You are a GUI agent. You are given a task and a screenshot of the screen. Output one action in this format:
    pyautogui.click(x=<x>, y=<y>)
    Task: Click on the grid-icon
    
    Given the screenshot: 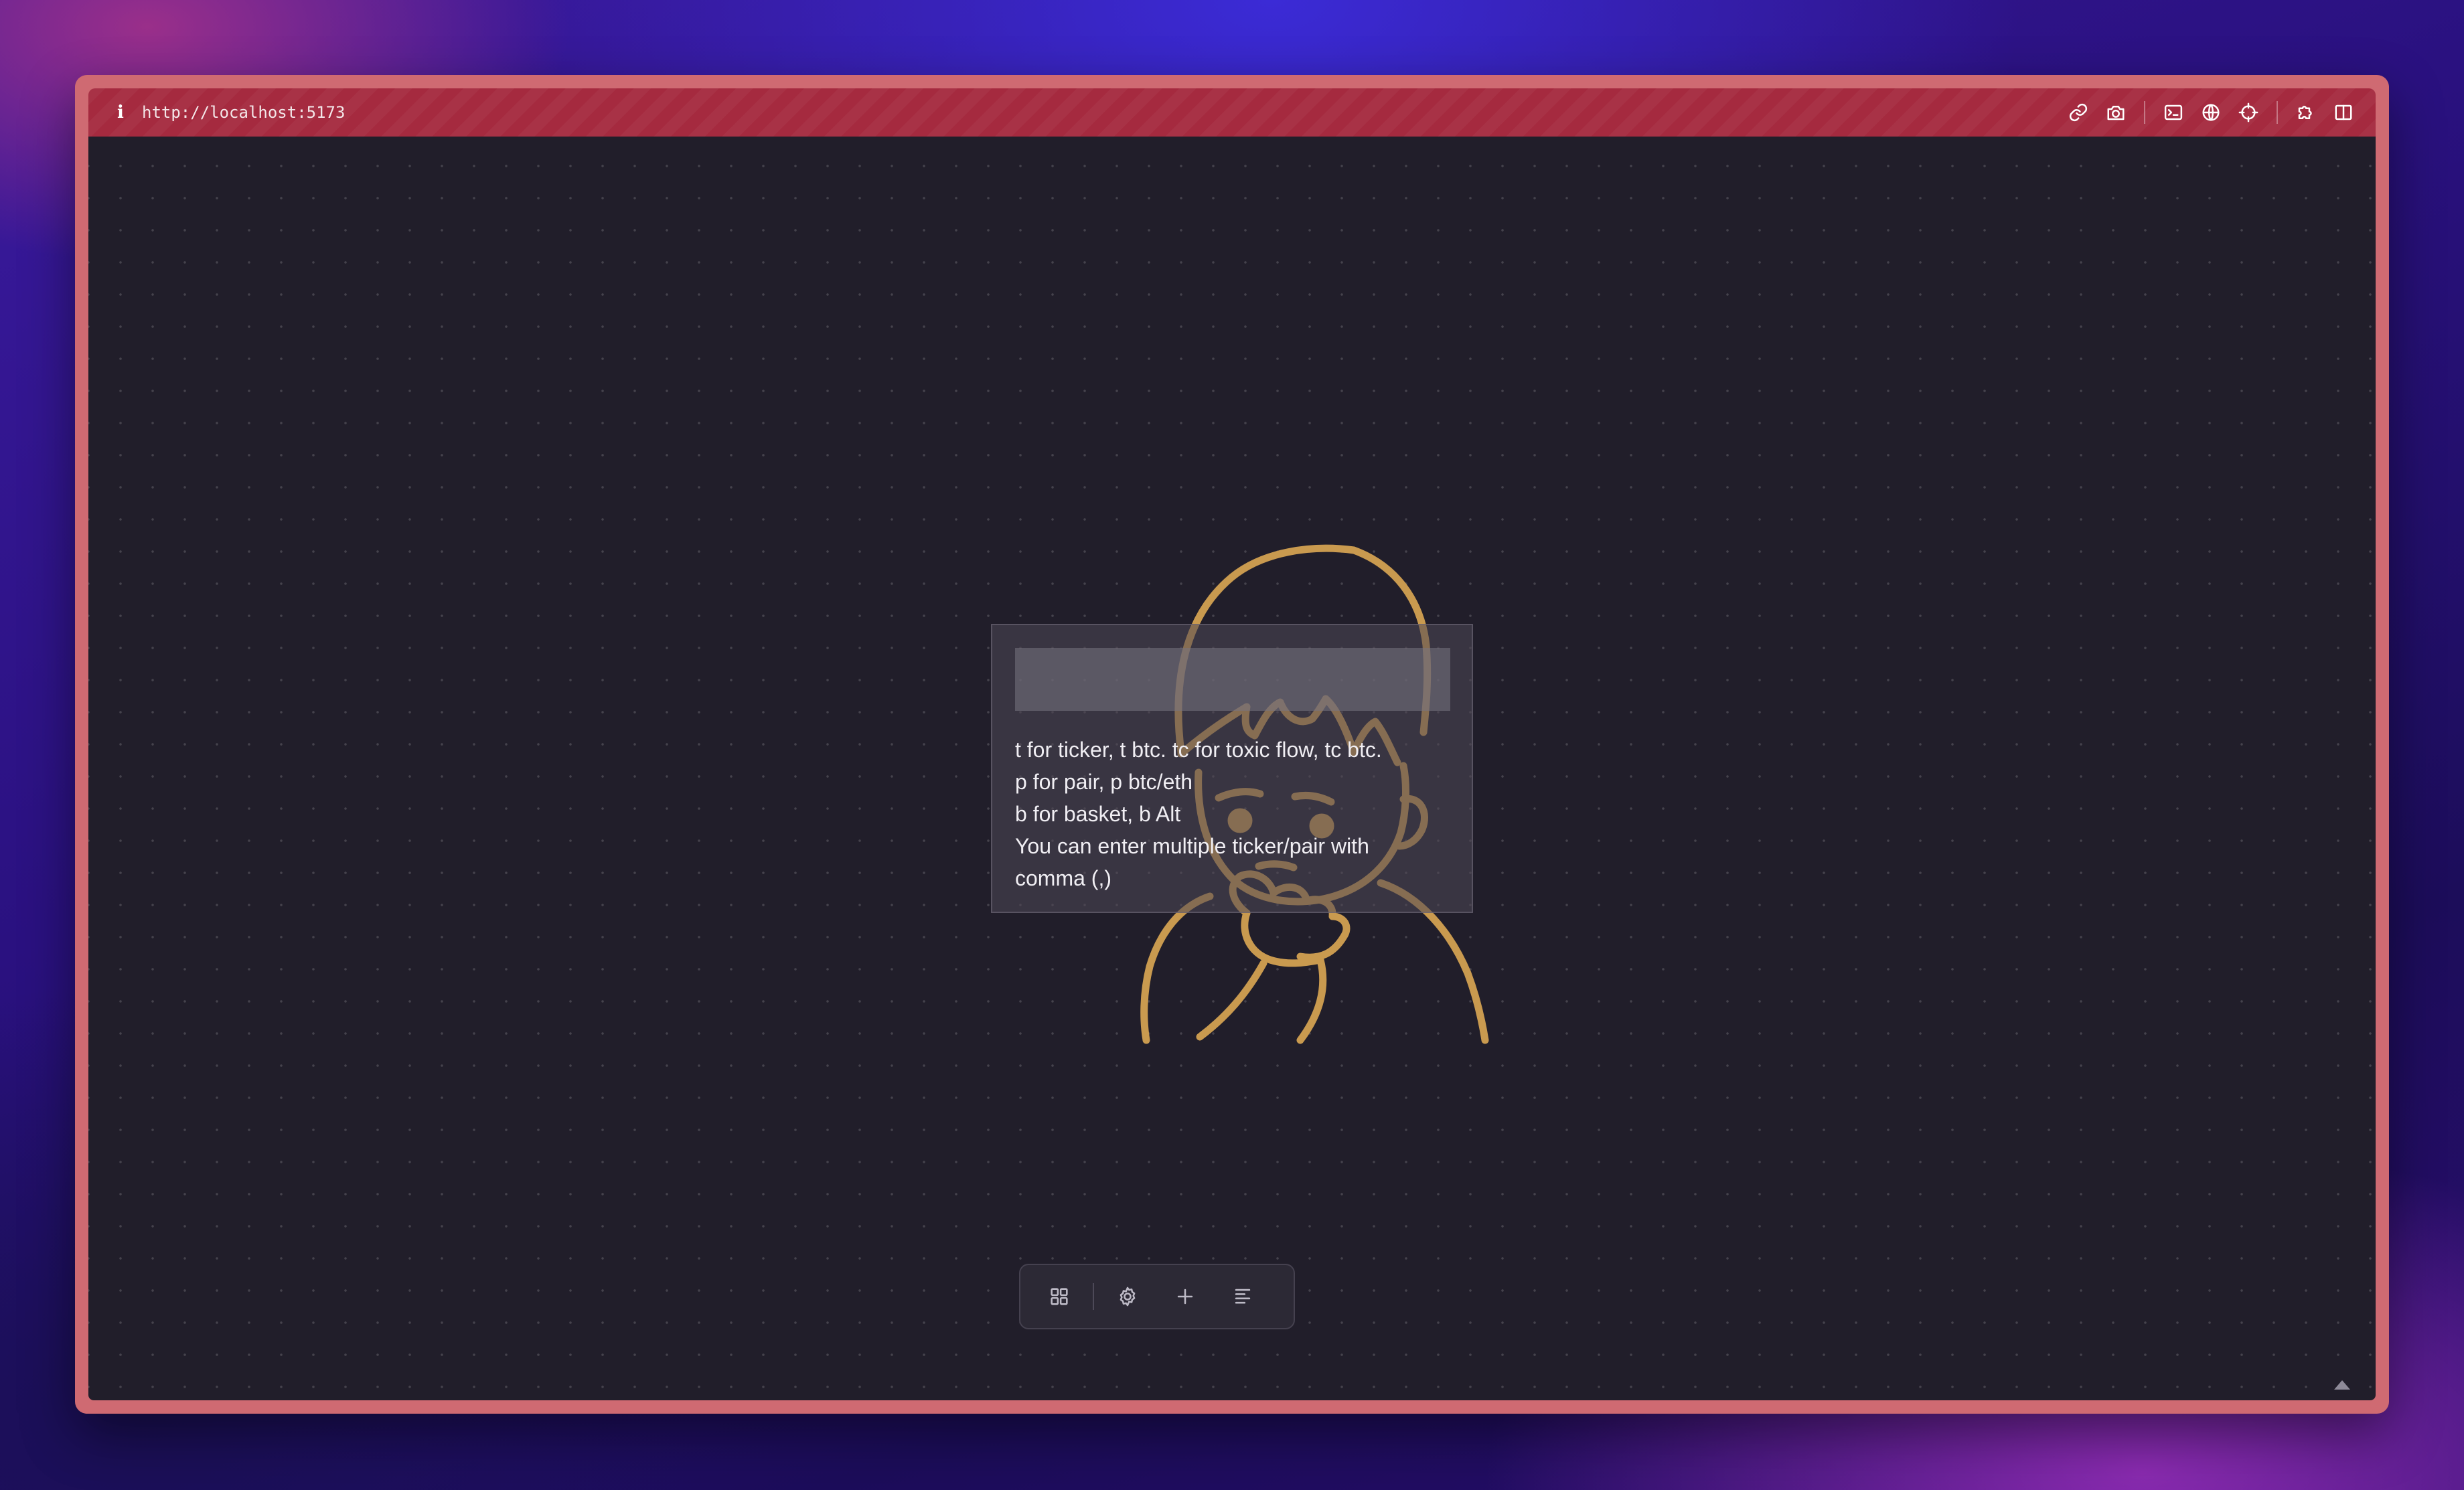 What is the action you would take?
    pyautogui.click(x=1059, y=1296)
    